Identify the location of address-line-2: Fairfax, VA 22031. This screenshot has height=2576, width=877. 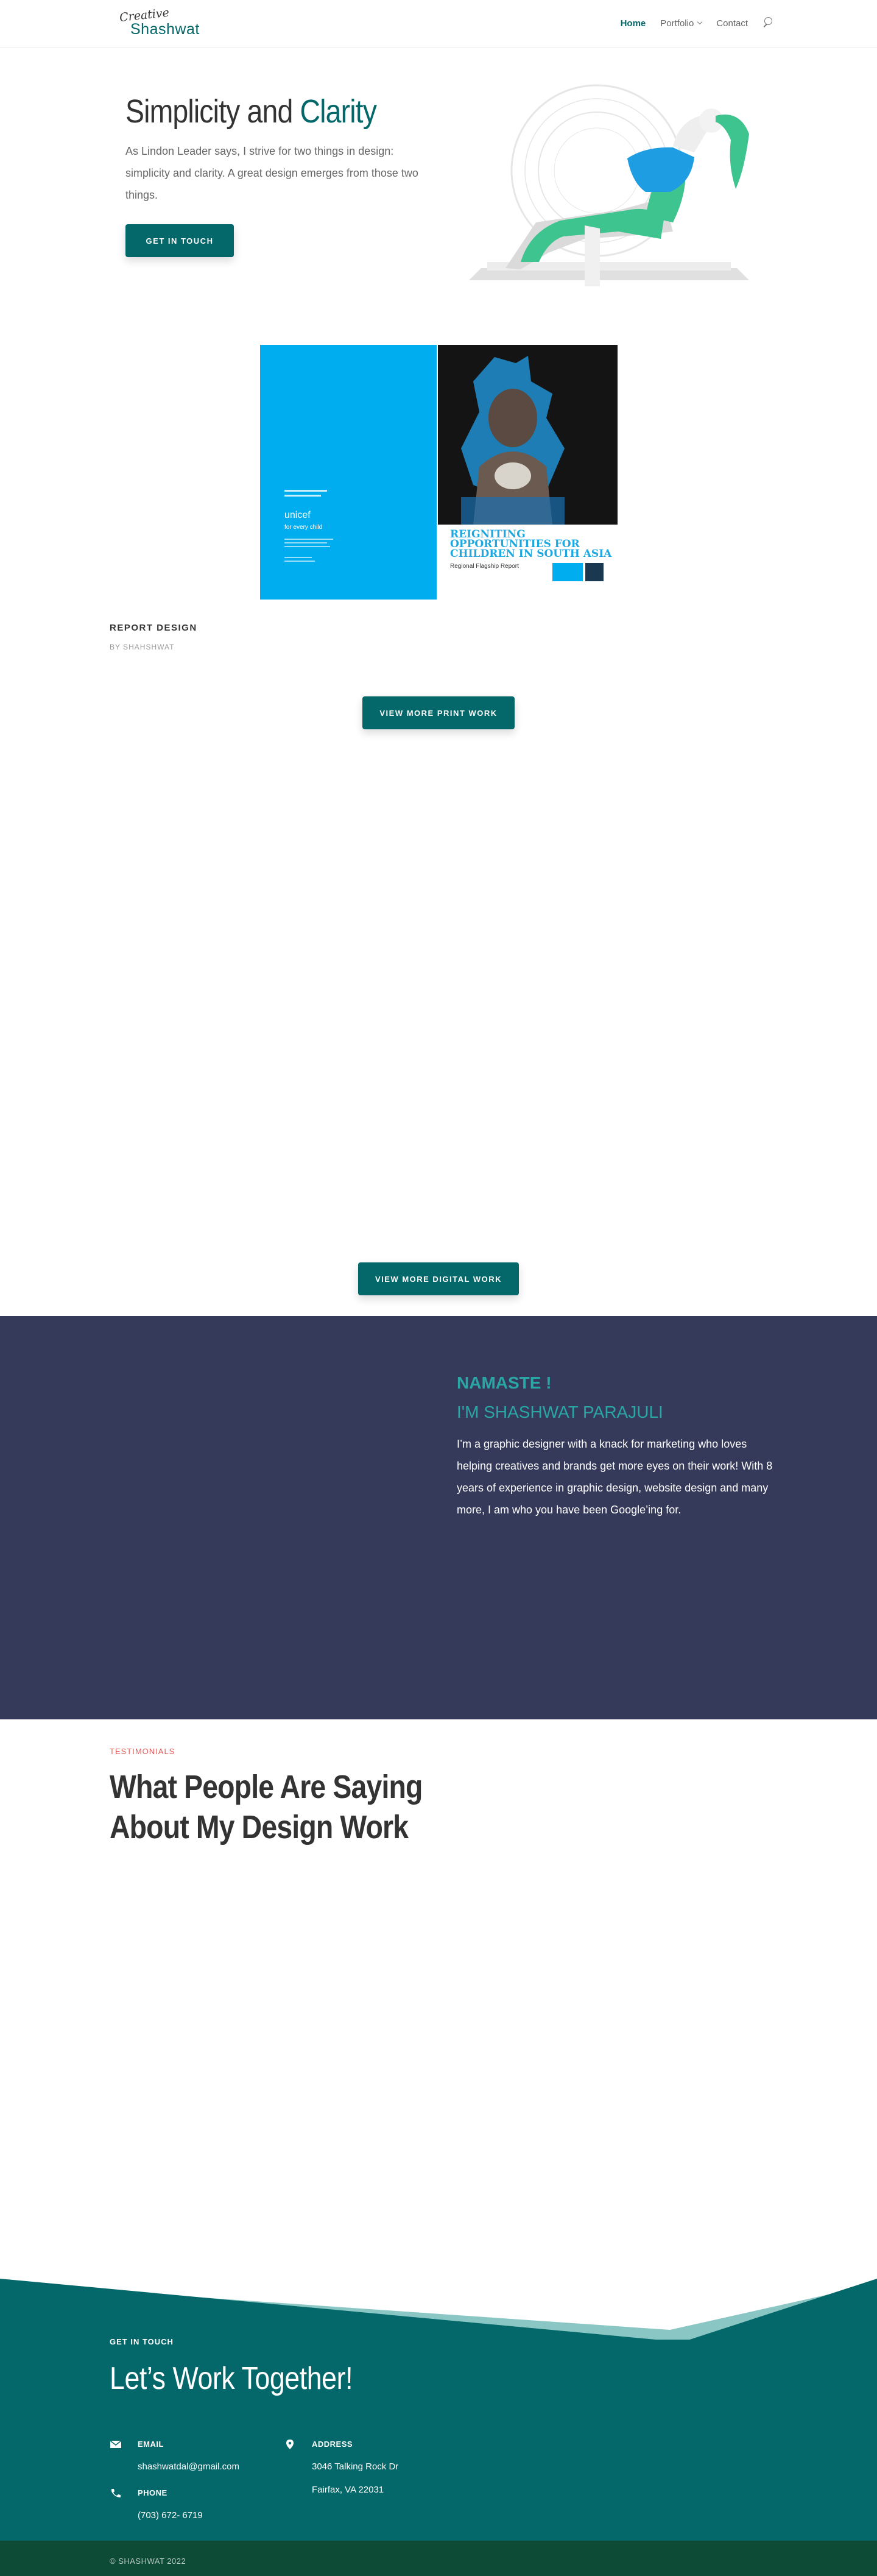
(348, 2490).